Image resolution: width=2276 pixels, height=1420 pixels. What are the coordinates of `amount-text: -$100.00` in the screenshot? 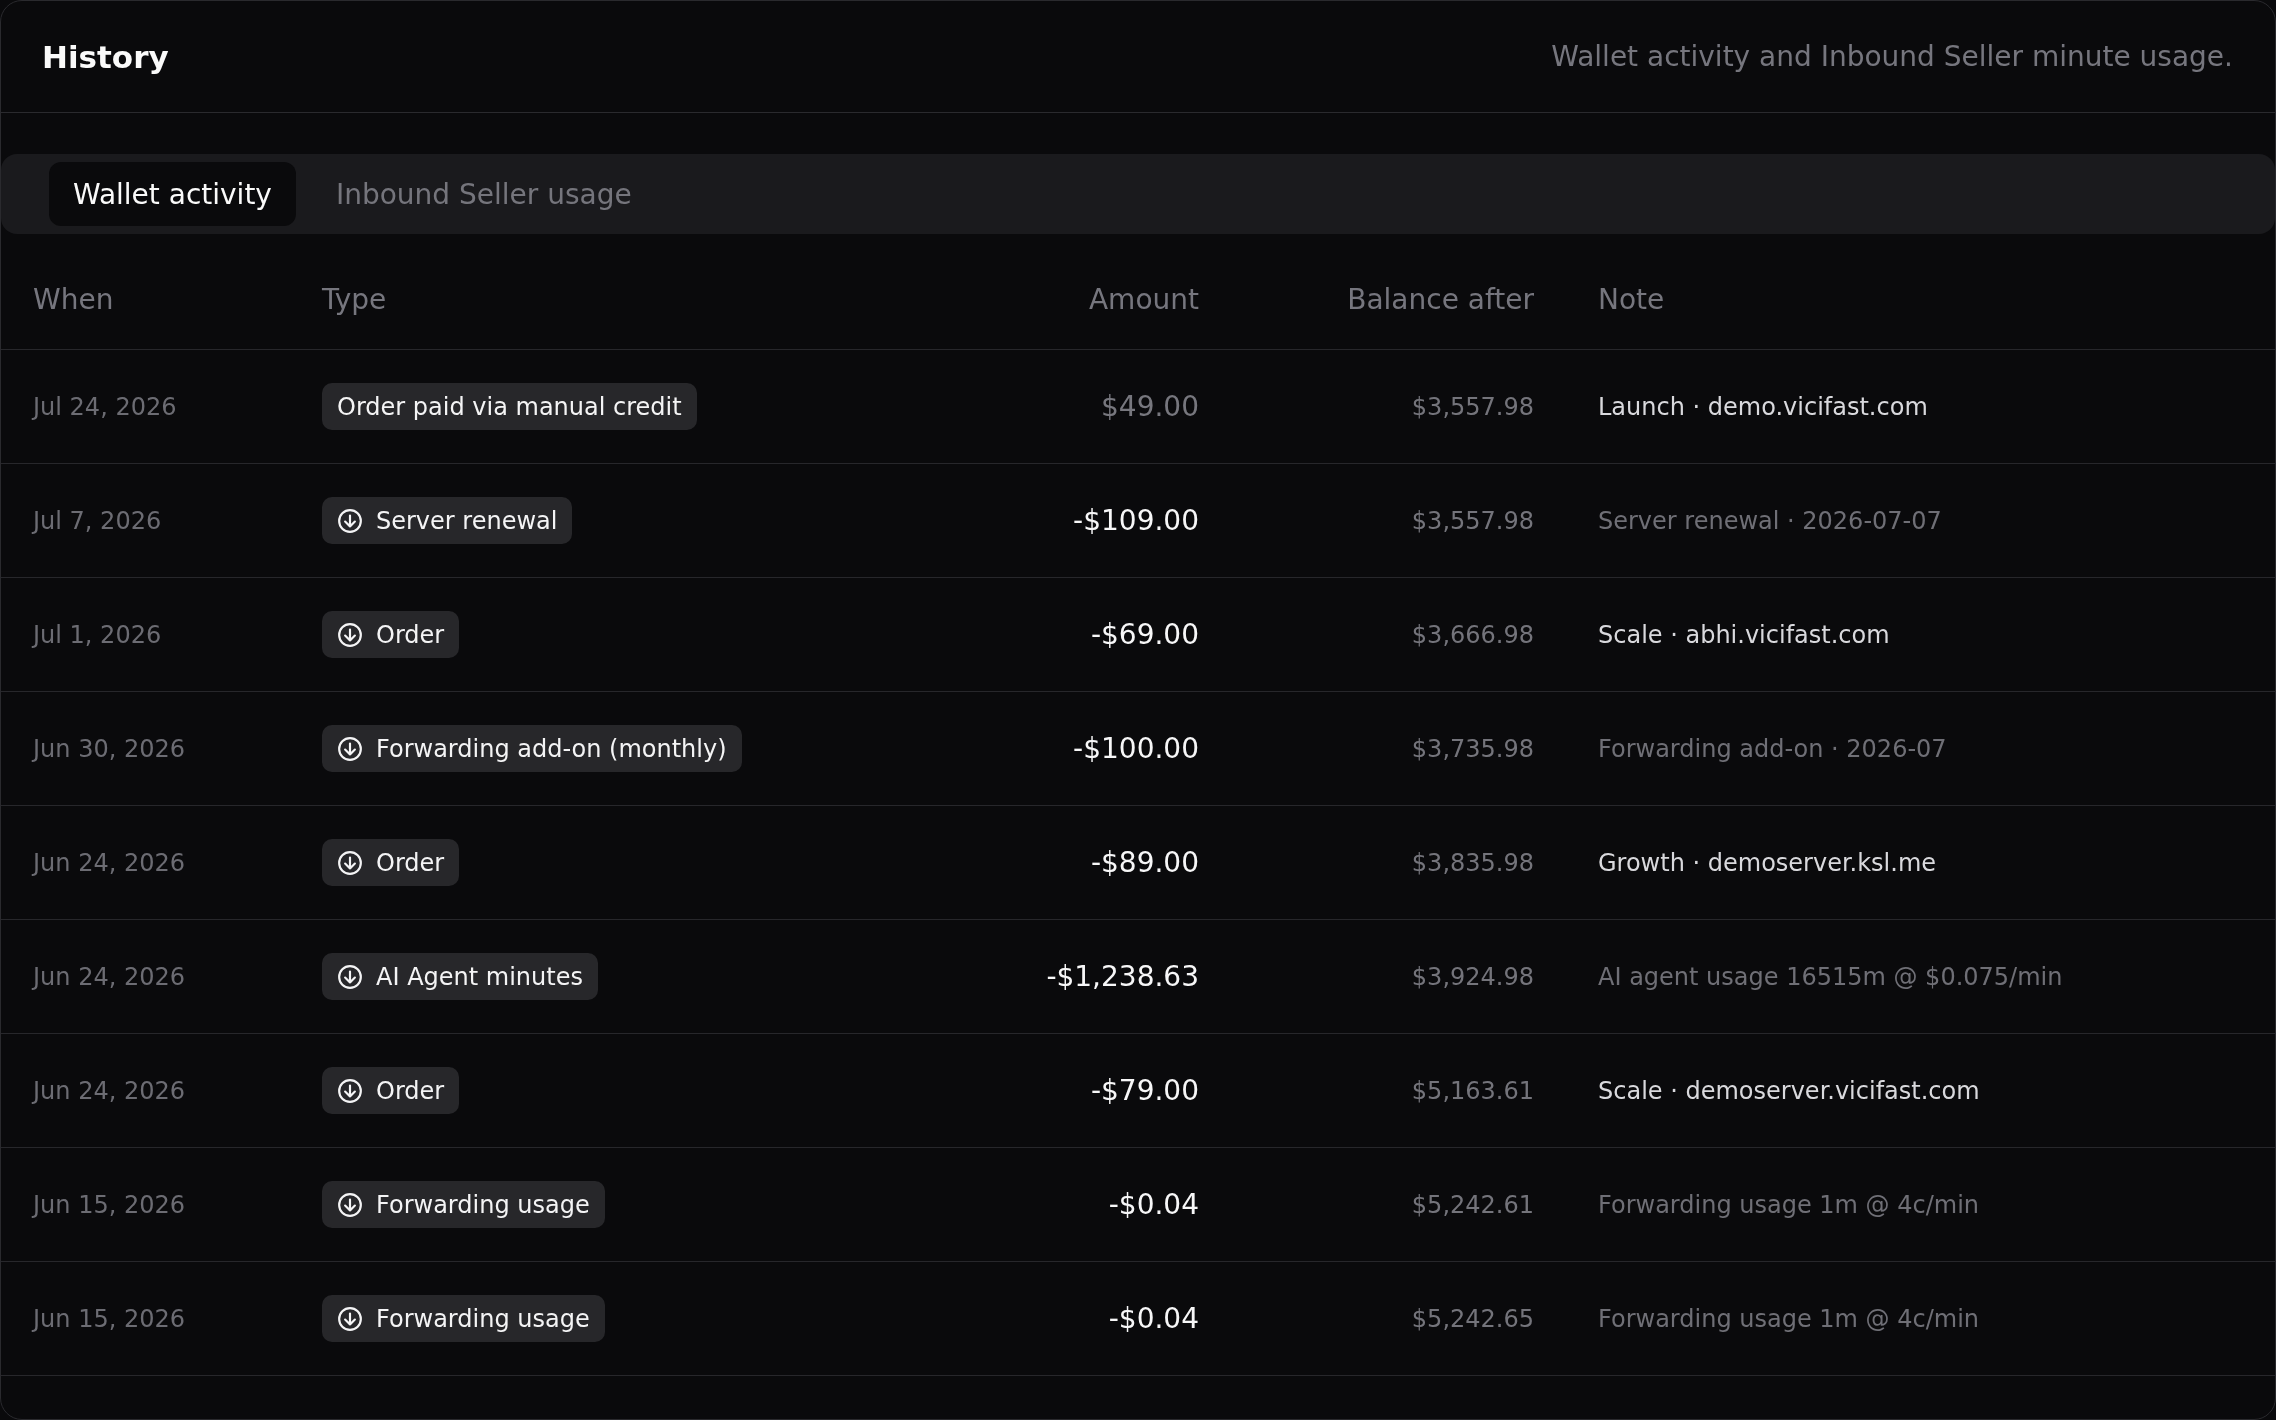 It's located at (1136, 748).